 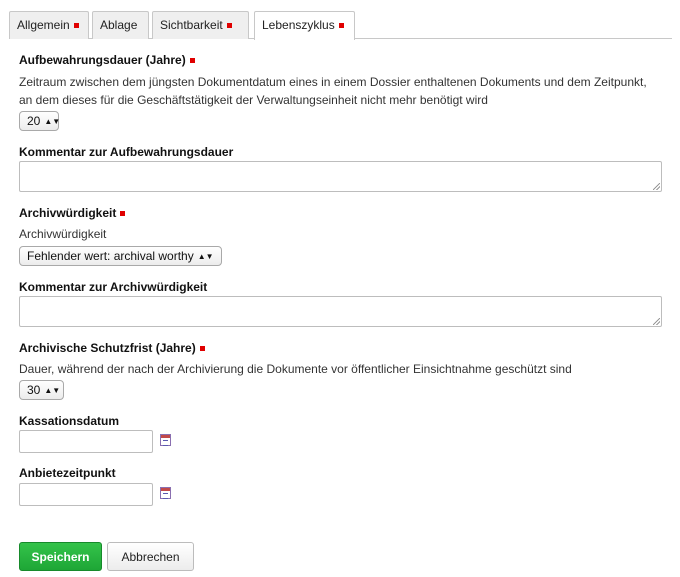 I want to click on save-button: Speichern, so click(x=60, y=556).